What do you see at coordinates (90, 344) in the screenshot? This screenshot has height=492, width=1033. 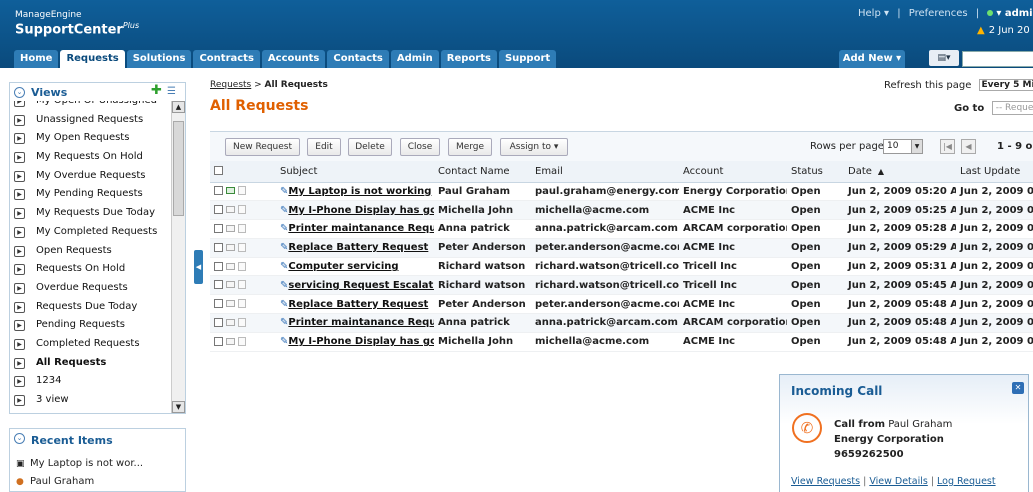 I see `view-item: ▶ Completed Requests` at bounding box center [90, 344].